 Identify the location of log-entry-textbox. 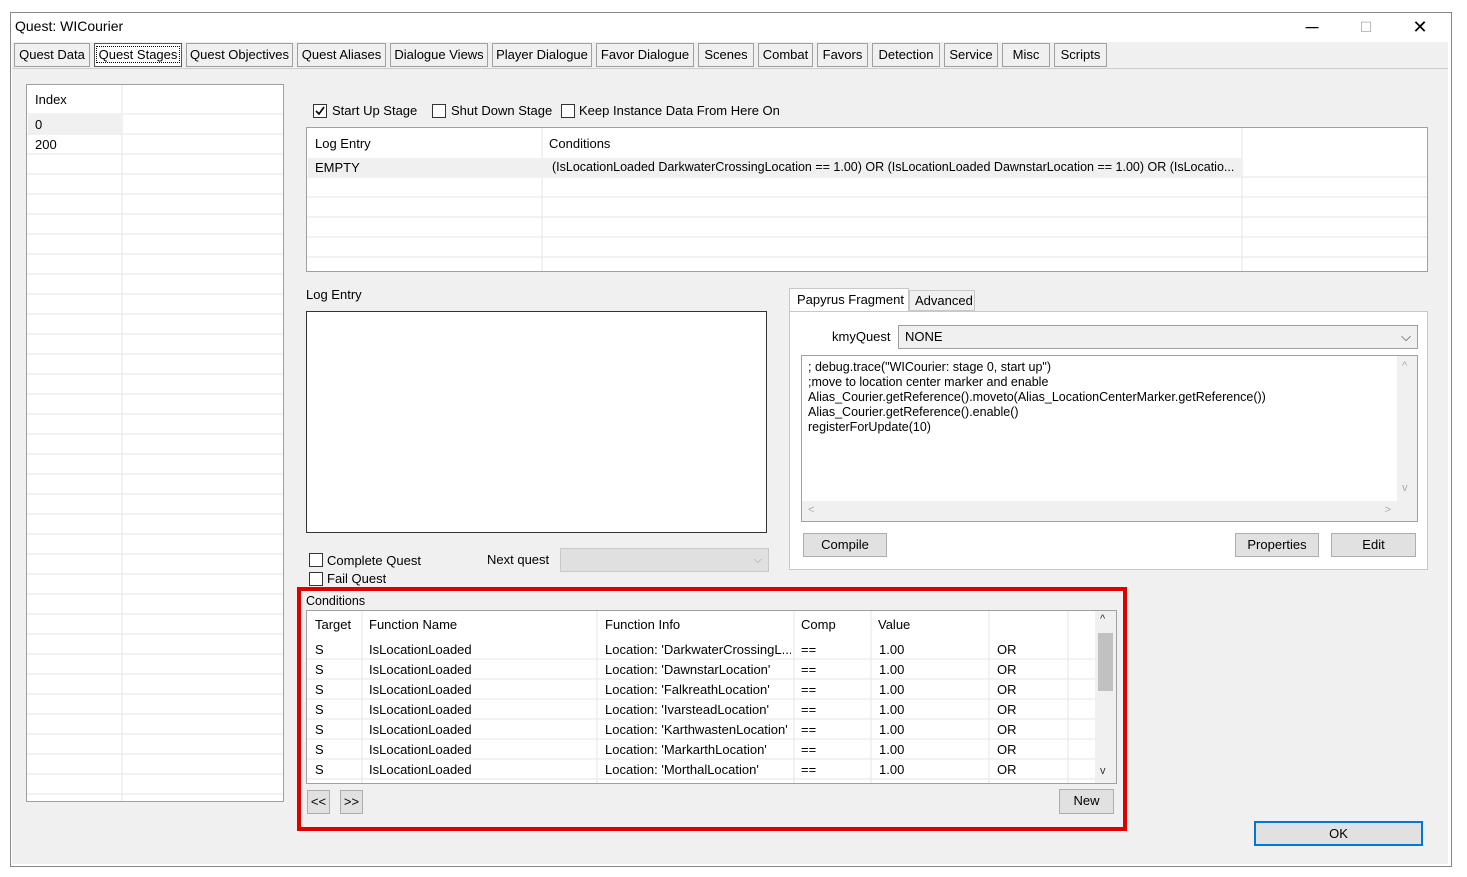
(536, 422).